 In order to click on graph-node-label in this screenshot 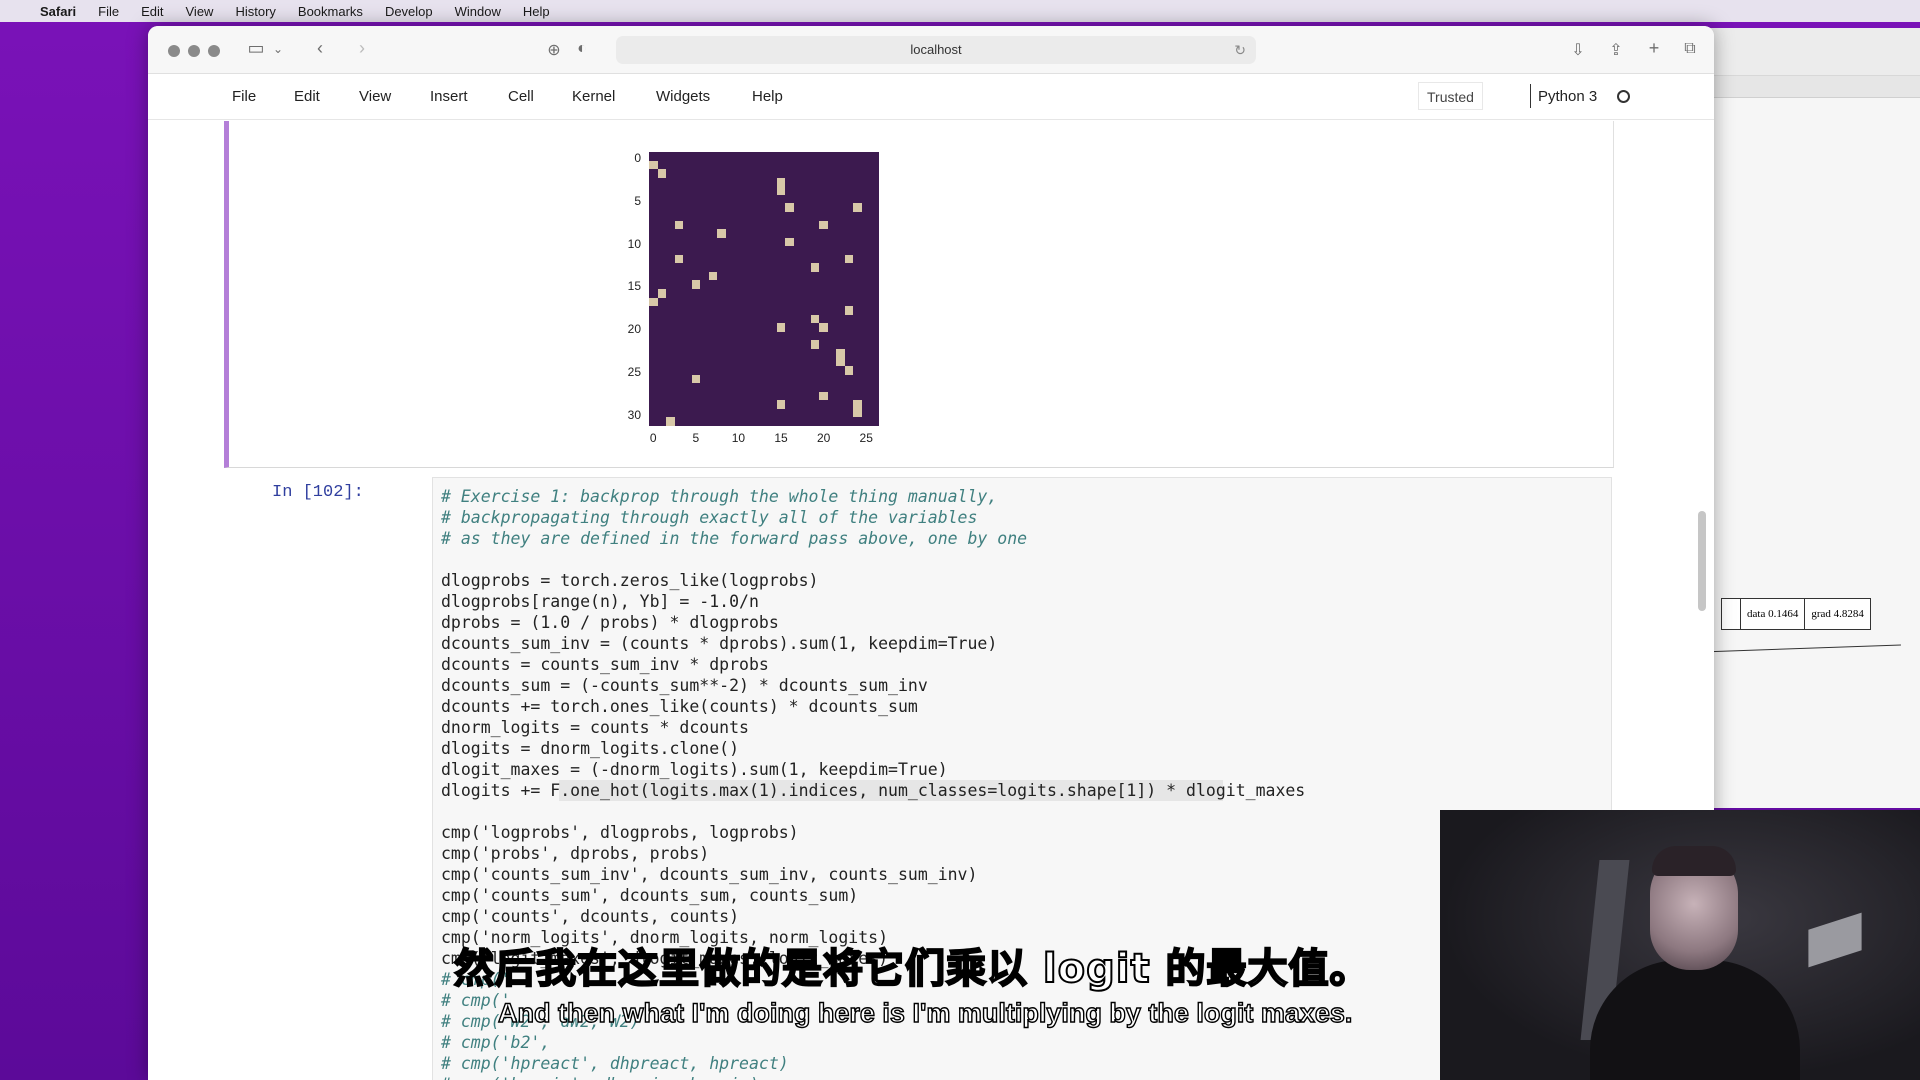, I will do `click(1731, 614)`.